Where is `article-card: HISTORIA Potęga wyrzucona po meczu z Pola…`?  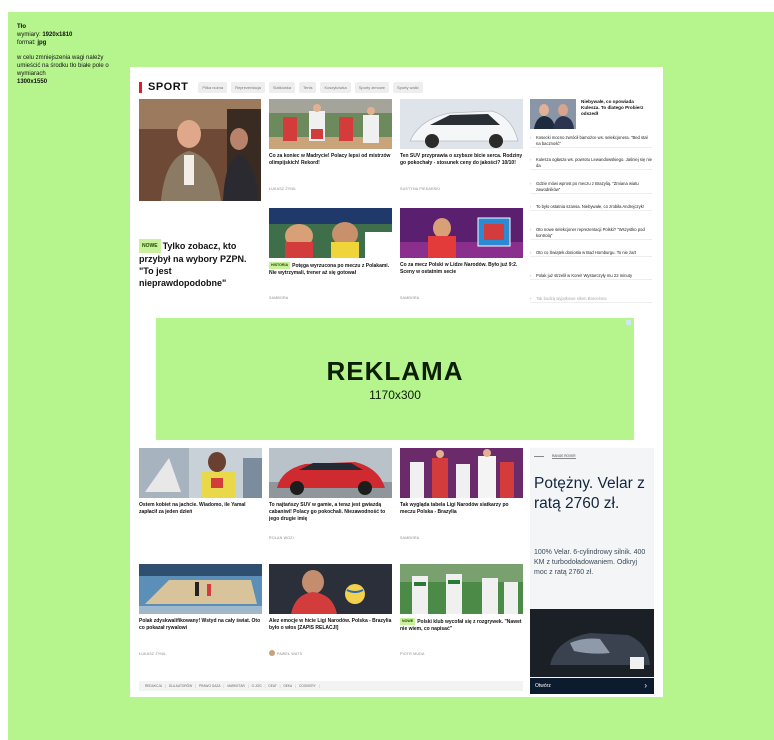 article-card: HISTORIA Potęga wyrzucona po meczu z Pola… is located at coordinates (330, 258).